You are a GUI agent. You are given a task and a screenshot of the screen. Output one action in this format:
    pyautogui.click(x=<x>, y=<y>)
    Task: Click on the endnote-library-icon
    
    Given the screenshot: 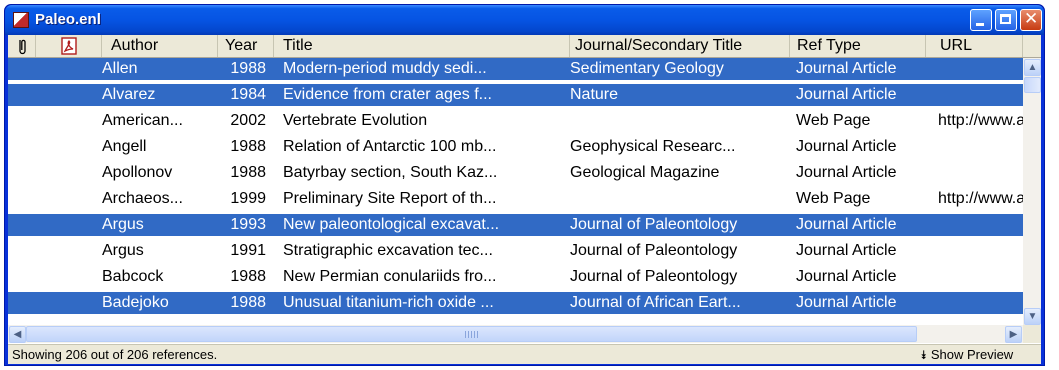 What is the action you would take?
    pyautogui.click(x=21, y=20)
    